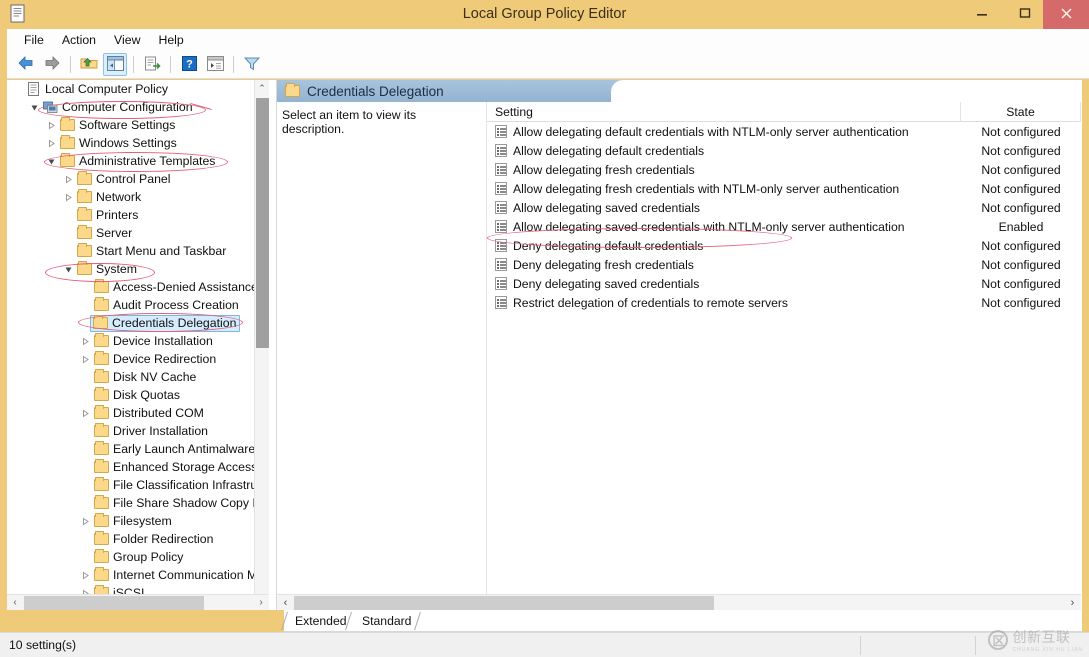 The image size is (1089, 657). What do you see at coordinates (134, 539) in the screenshot?
I see `tree-item-folder-redirection: Folder Redirection` at bounding box center [134, 539].